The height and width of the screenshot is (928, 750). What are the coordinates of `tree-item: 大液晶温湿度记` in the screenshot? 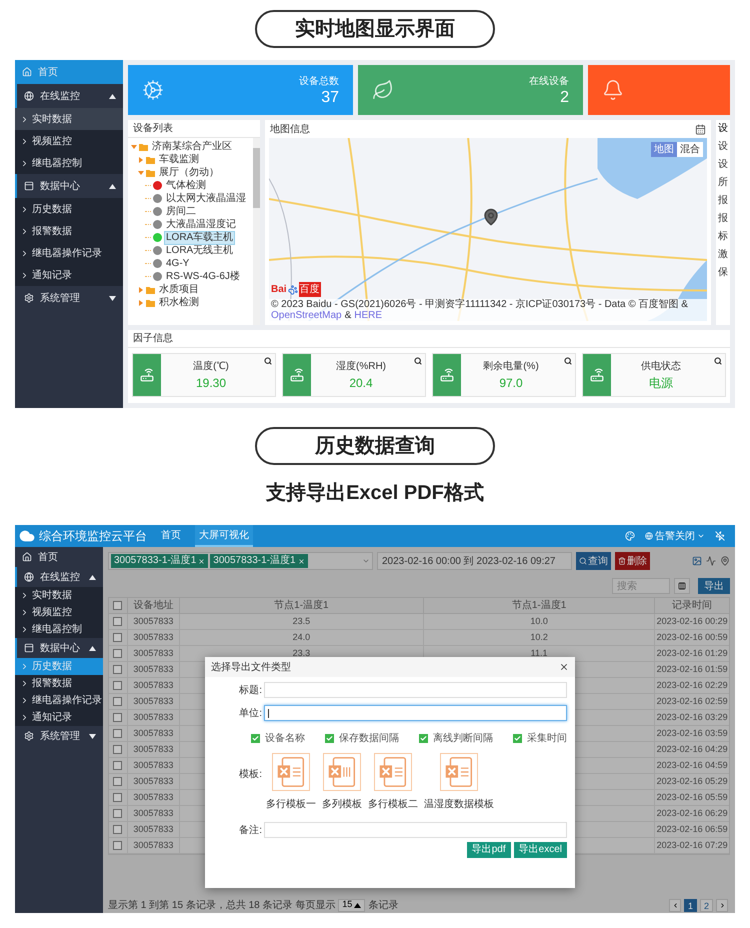 It's located at (201, 225).